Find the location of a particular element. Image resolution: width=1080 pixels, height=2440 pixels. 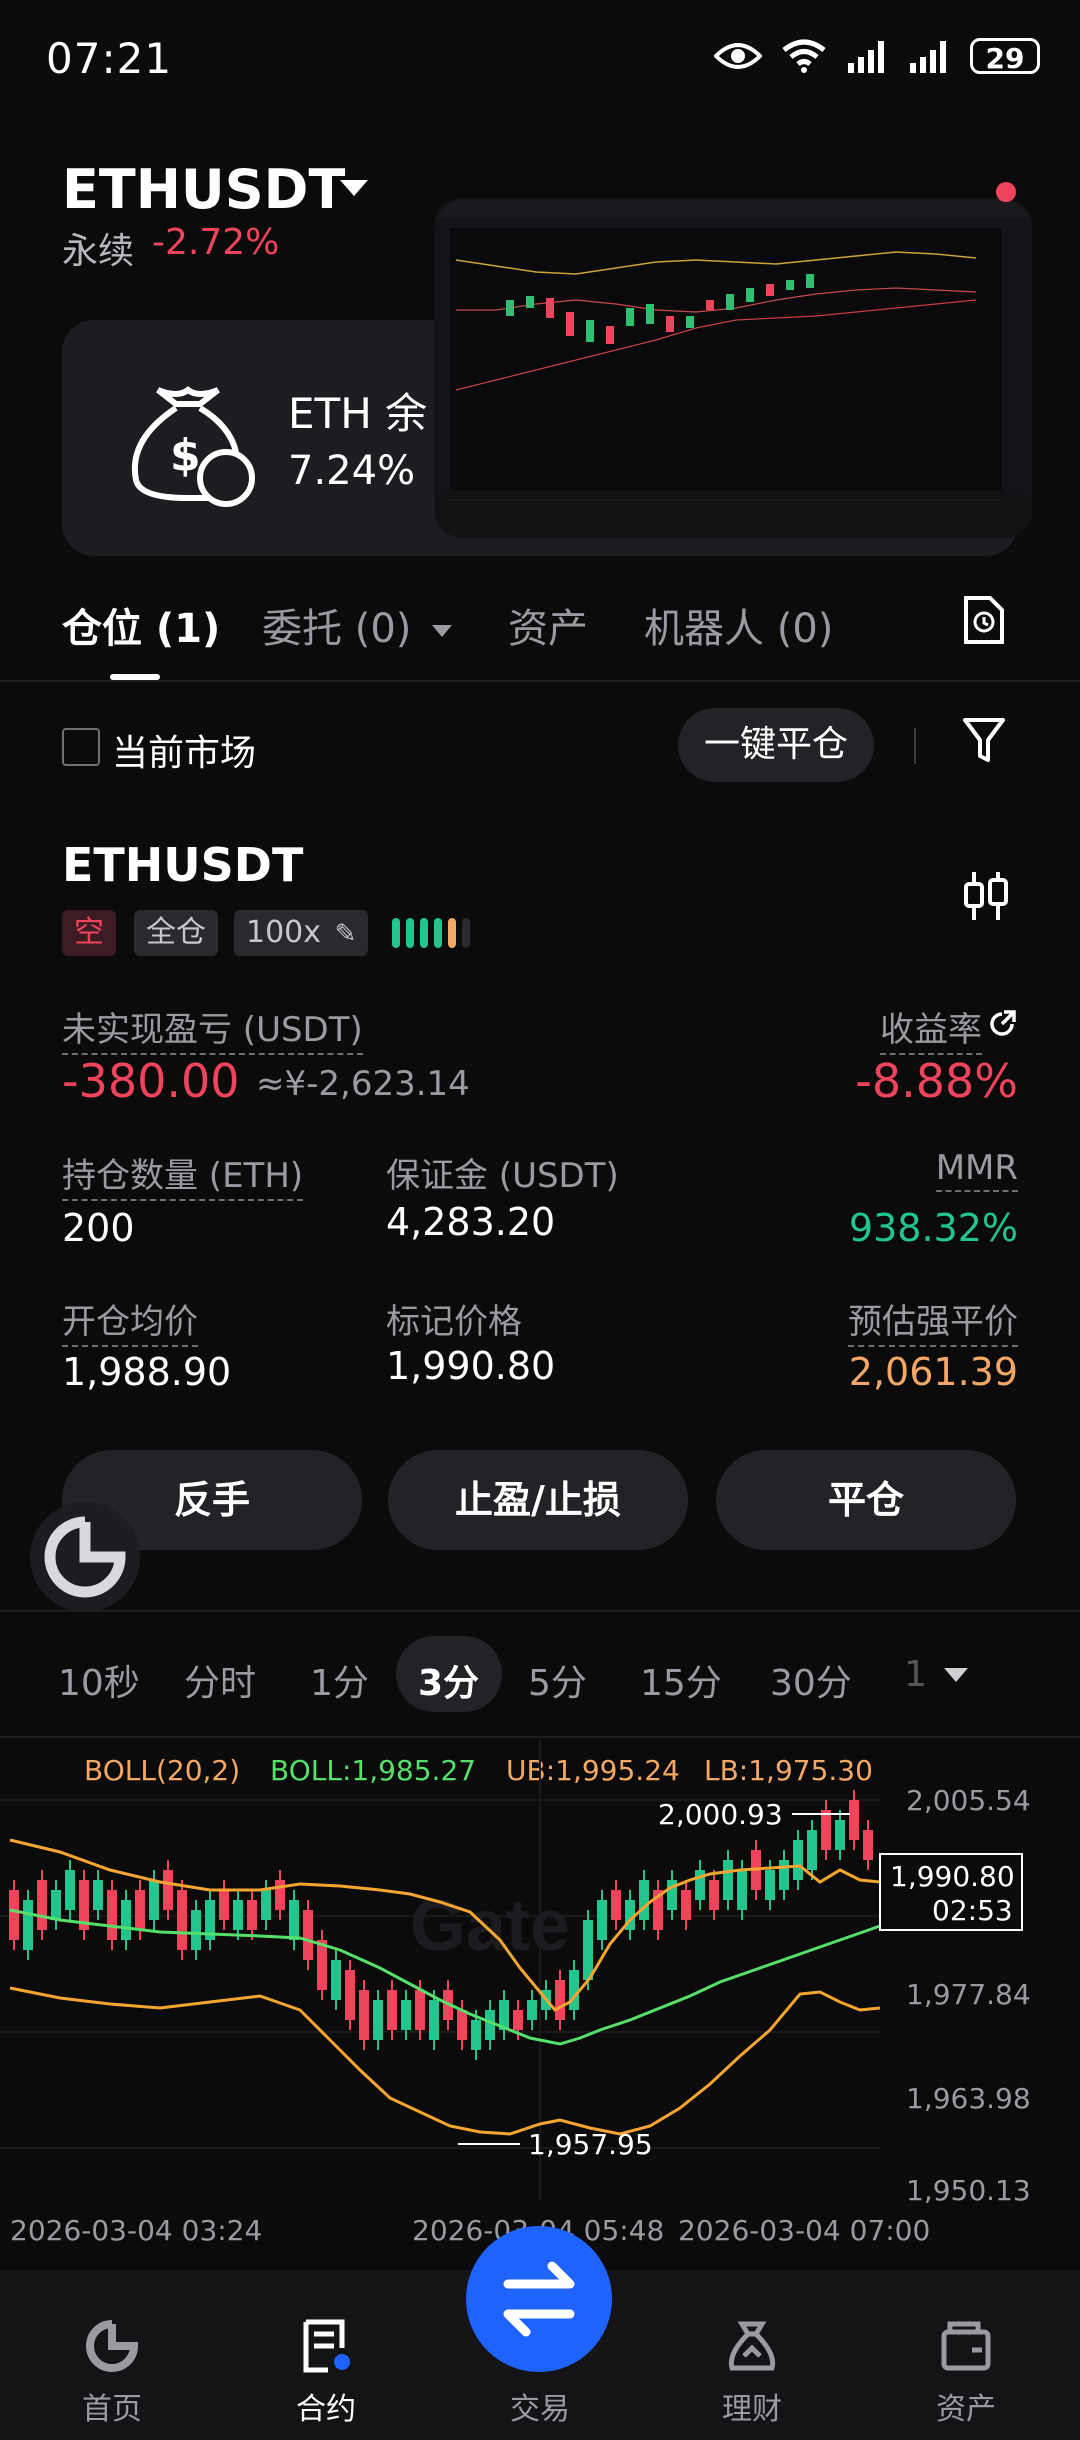

interval-30m: 30分 is located at coordinates (811, 1680).